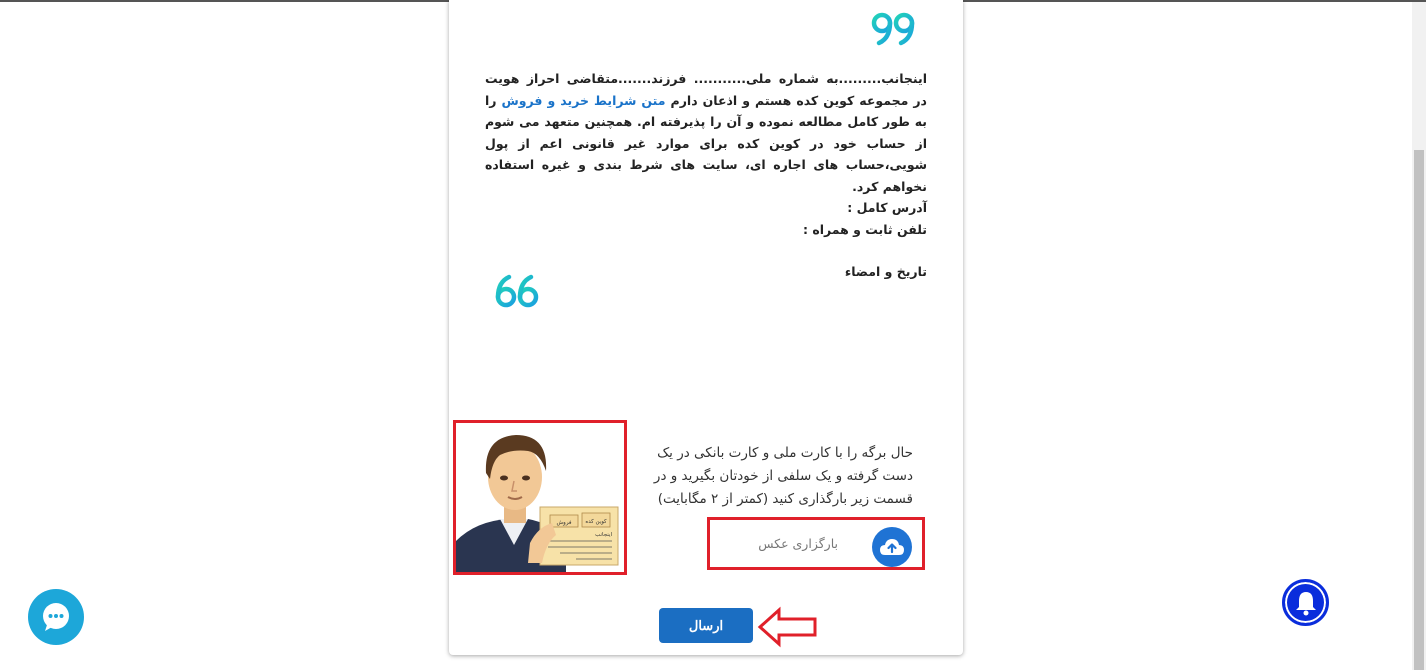 The image size is (1426, 670). What do you see at coordinates (603, 535) in the screenshot?
I see `sample-card-title: اینجانب` at bounding box center [603, 535].